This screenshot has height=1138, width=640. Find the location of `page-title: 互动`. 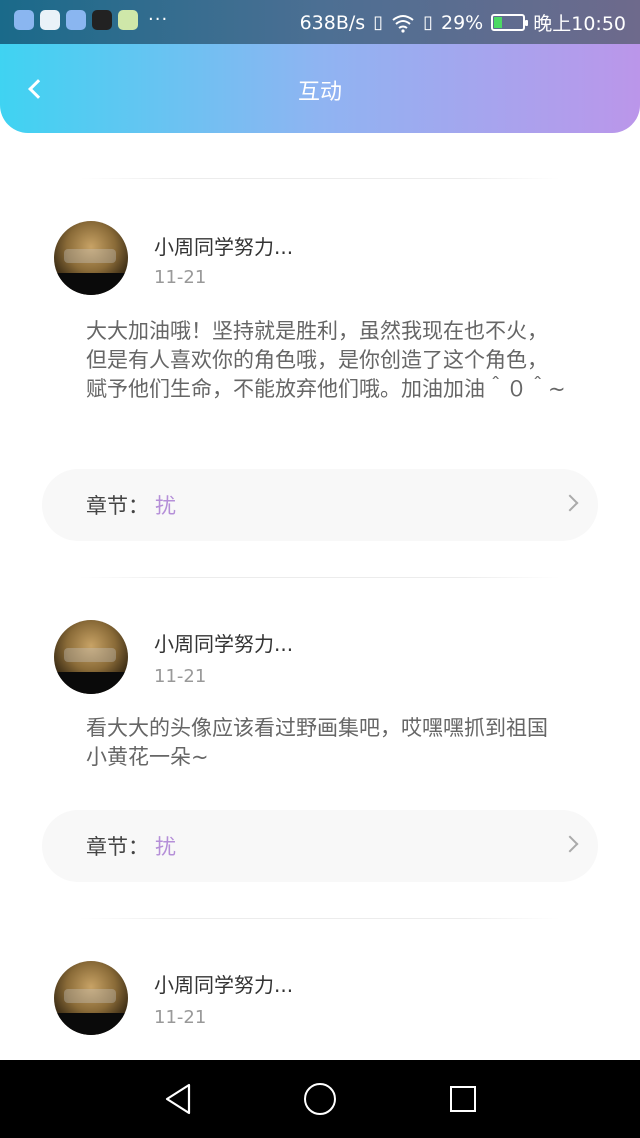

page-title: 互动 is located at coordinates (319, 92).